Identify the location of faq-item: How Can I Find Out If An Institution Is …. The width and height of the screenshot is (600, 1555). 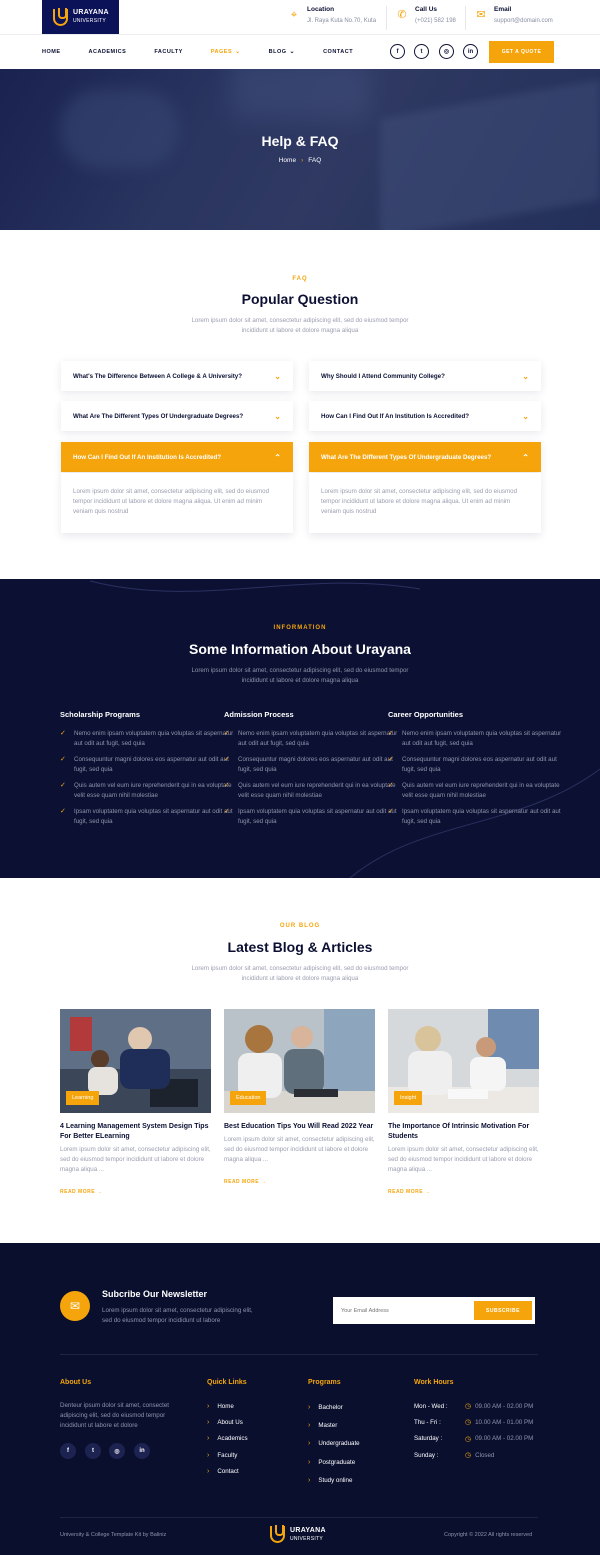
(425, 416).